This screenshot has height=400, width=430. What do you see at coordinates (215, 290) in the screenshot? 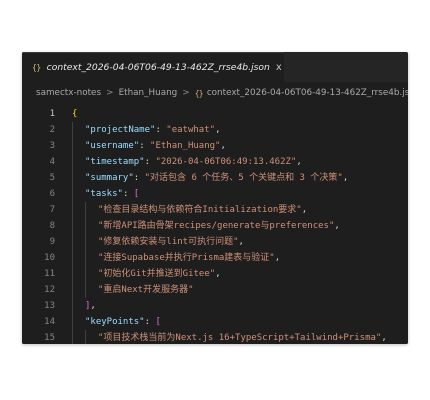
I see `code-line: 12 "重启Next开发服务器"` at bounding box center [215, 290].